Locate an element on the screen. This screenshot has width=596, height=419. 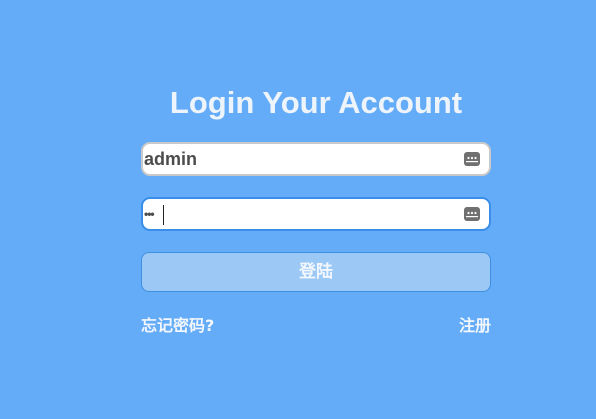
register-link: 注册 is located at coordinates (475, 326).